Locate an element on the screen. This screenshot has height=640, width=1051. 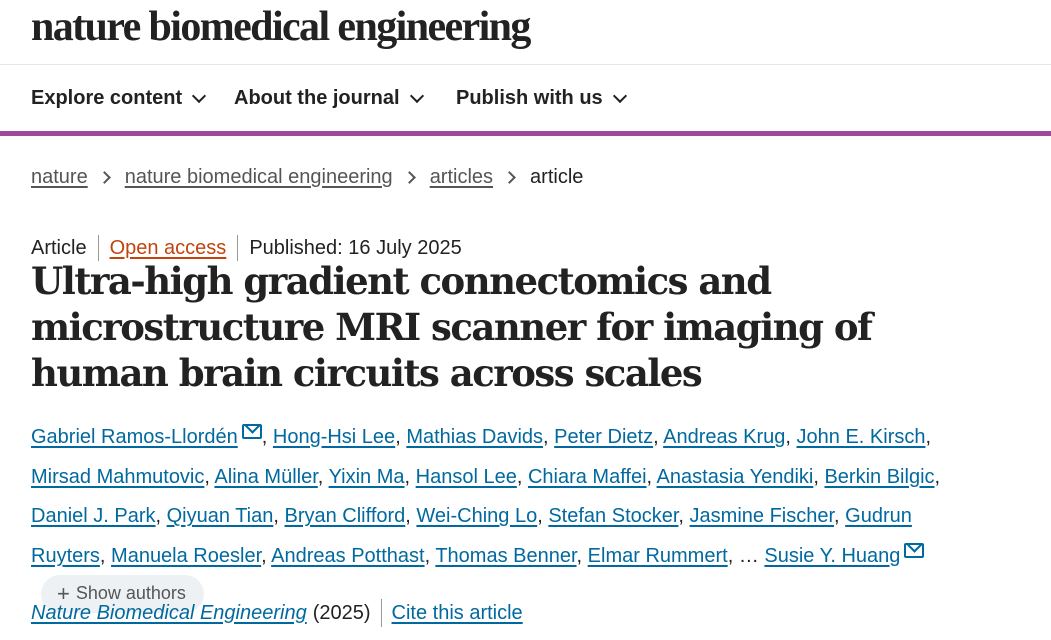
author-link: Hansol Lee is located at coordinates (466, 477).